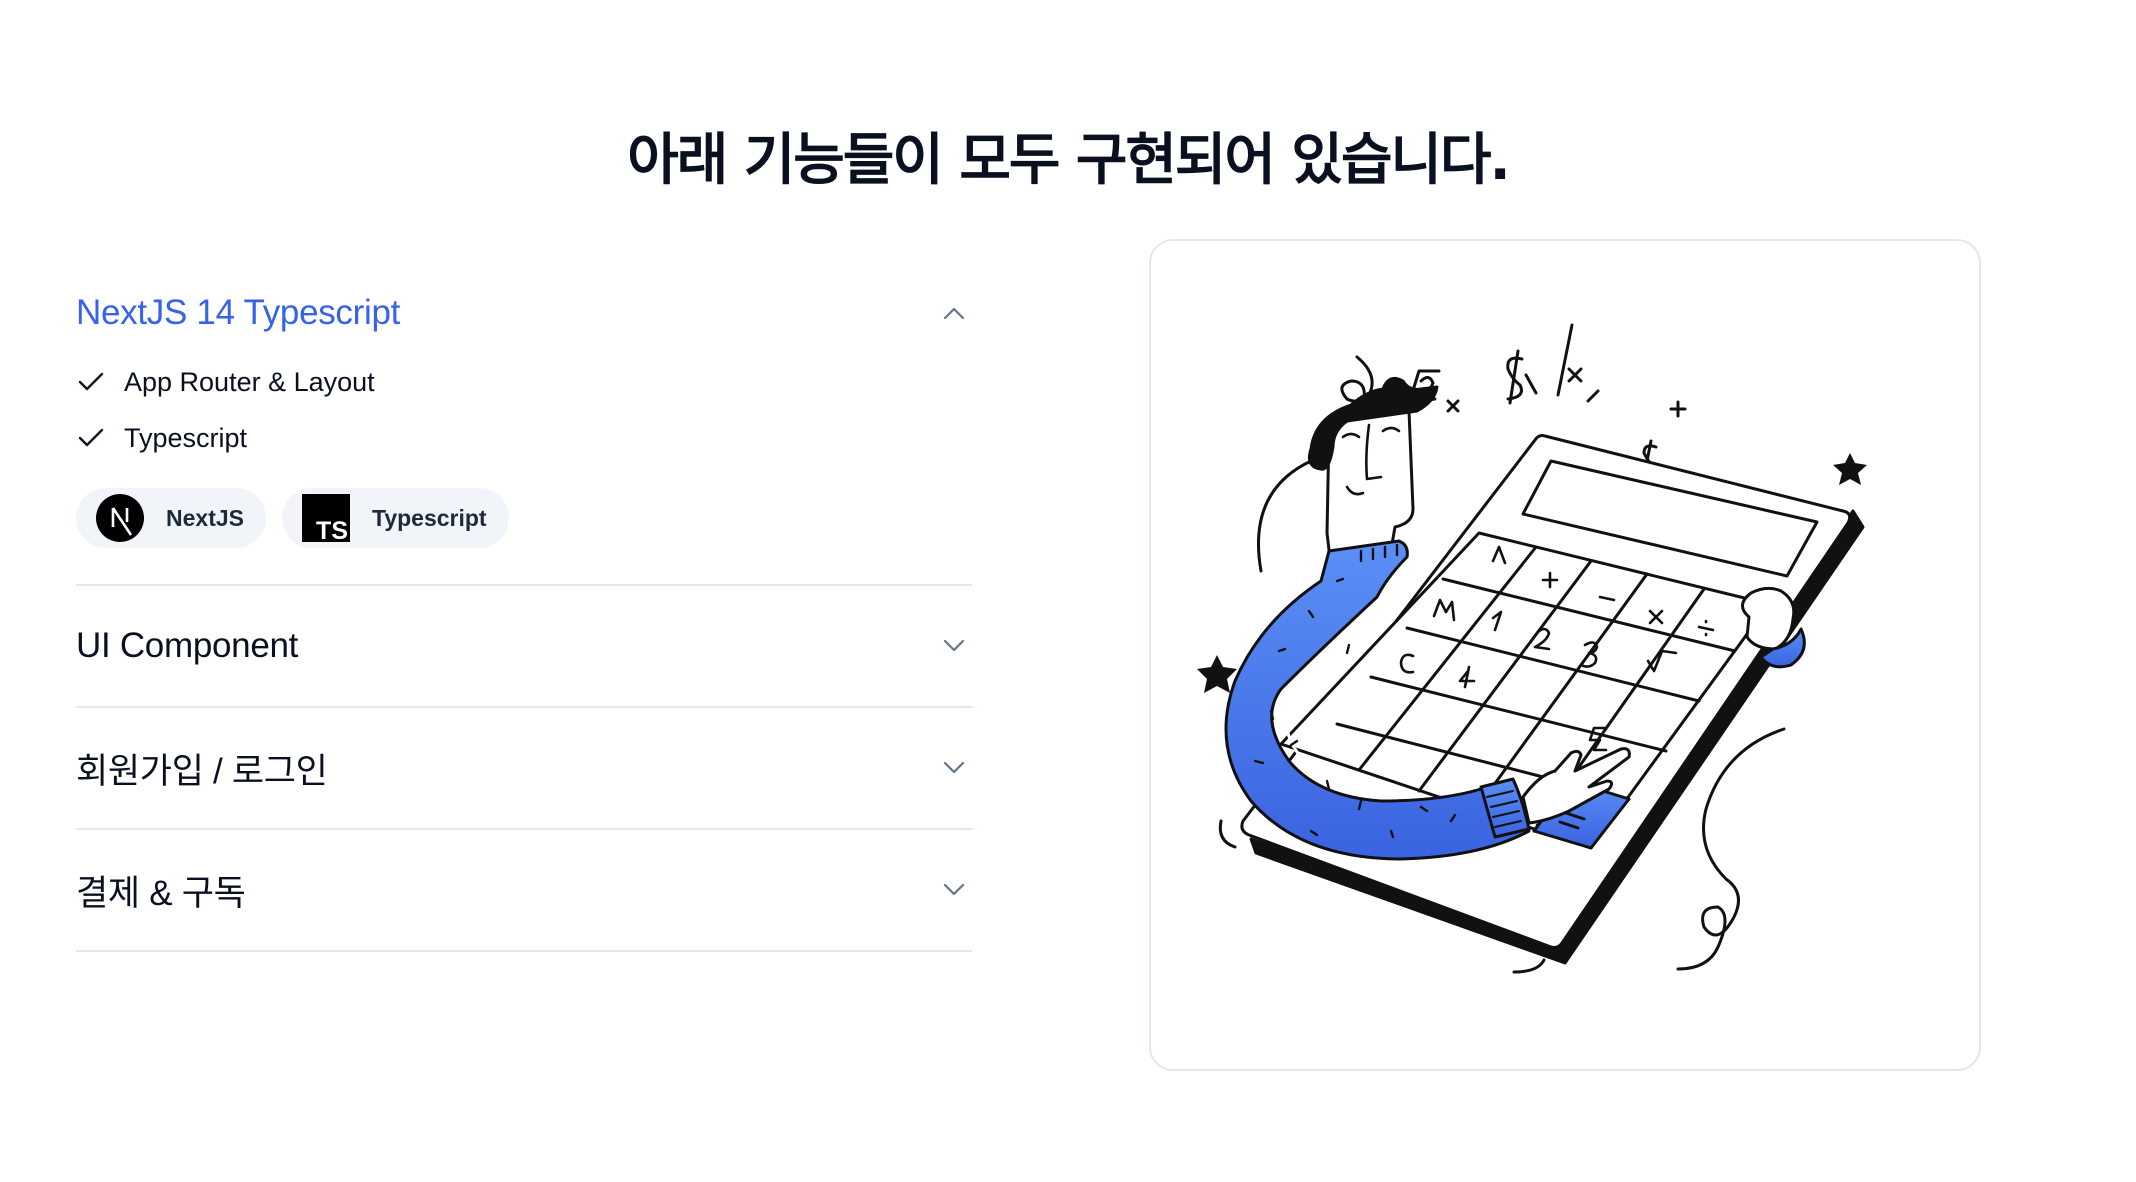 The height and width of the screenshot is (1182, 2136). Describe the element at coordinates (332, 529) in the screenshot. I see `svg-text: TS` at that location.